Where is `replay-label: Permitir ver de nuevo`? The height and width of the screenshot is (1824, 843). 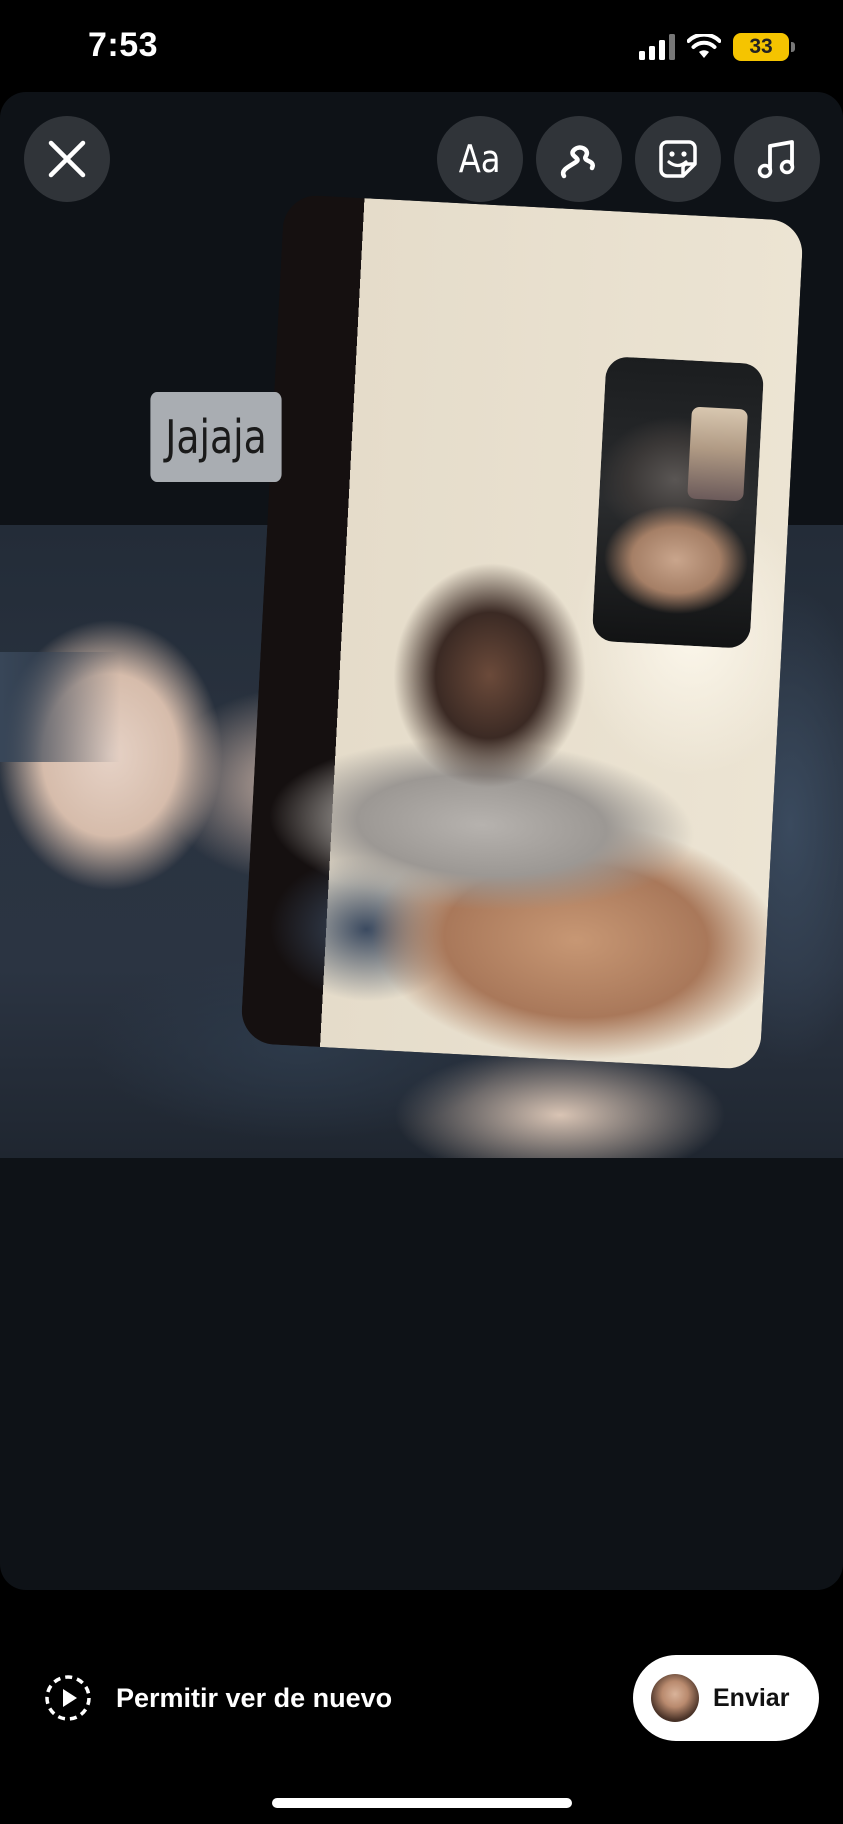 replay-label: Permitir ver de nuevo is located at coordinates (254, 1697).